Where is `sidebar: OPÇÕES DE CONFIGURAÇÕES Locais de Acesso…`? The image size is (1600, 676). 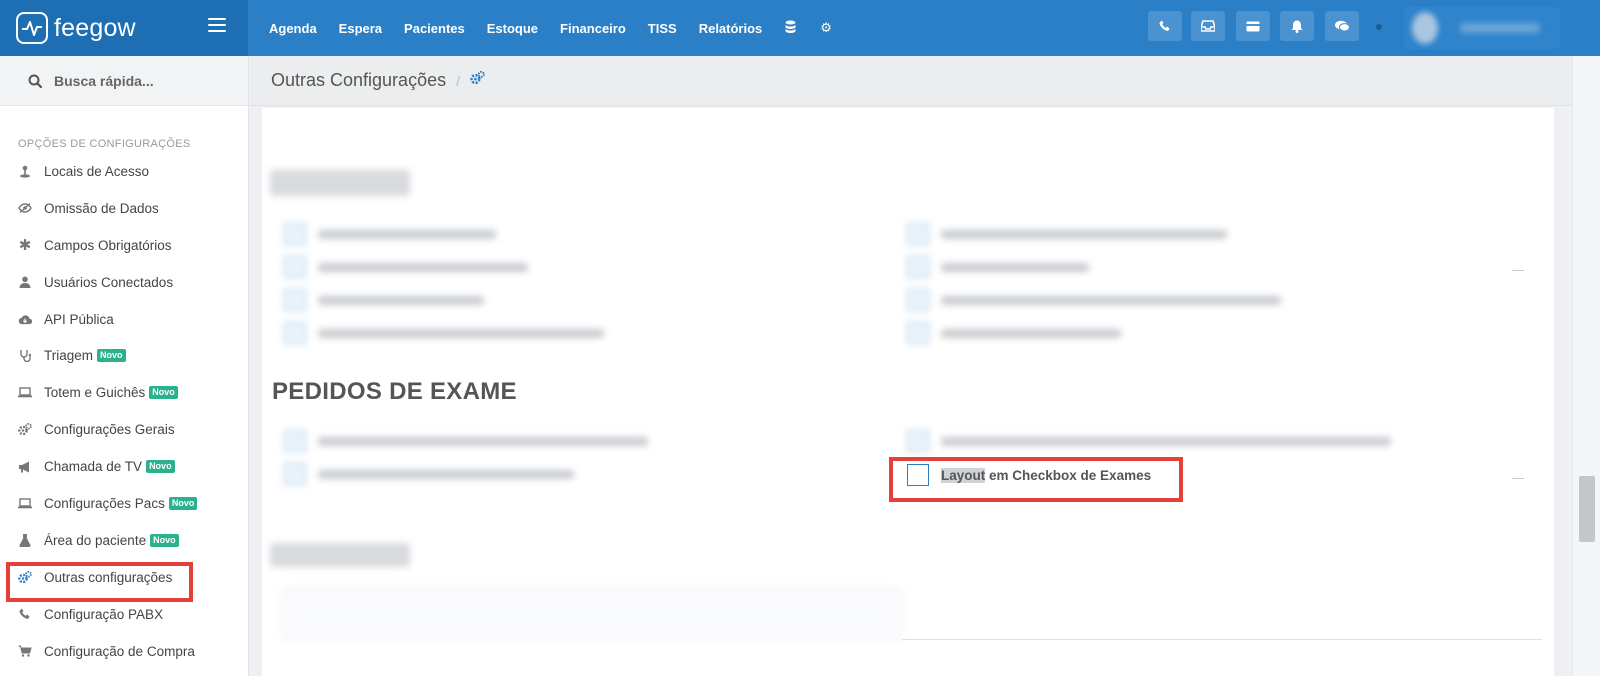
sidebar: OPÇÕES DE CONFIGURAÇÕES Locais de Acesso… is located at coordinates (124, 366).